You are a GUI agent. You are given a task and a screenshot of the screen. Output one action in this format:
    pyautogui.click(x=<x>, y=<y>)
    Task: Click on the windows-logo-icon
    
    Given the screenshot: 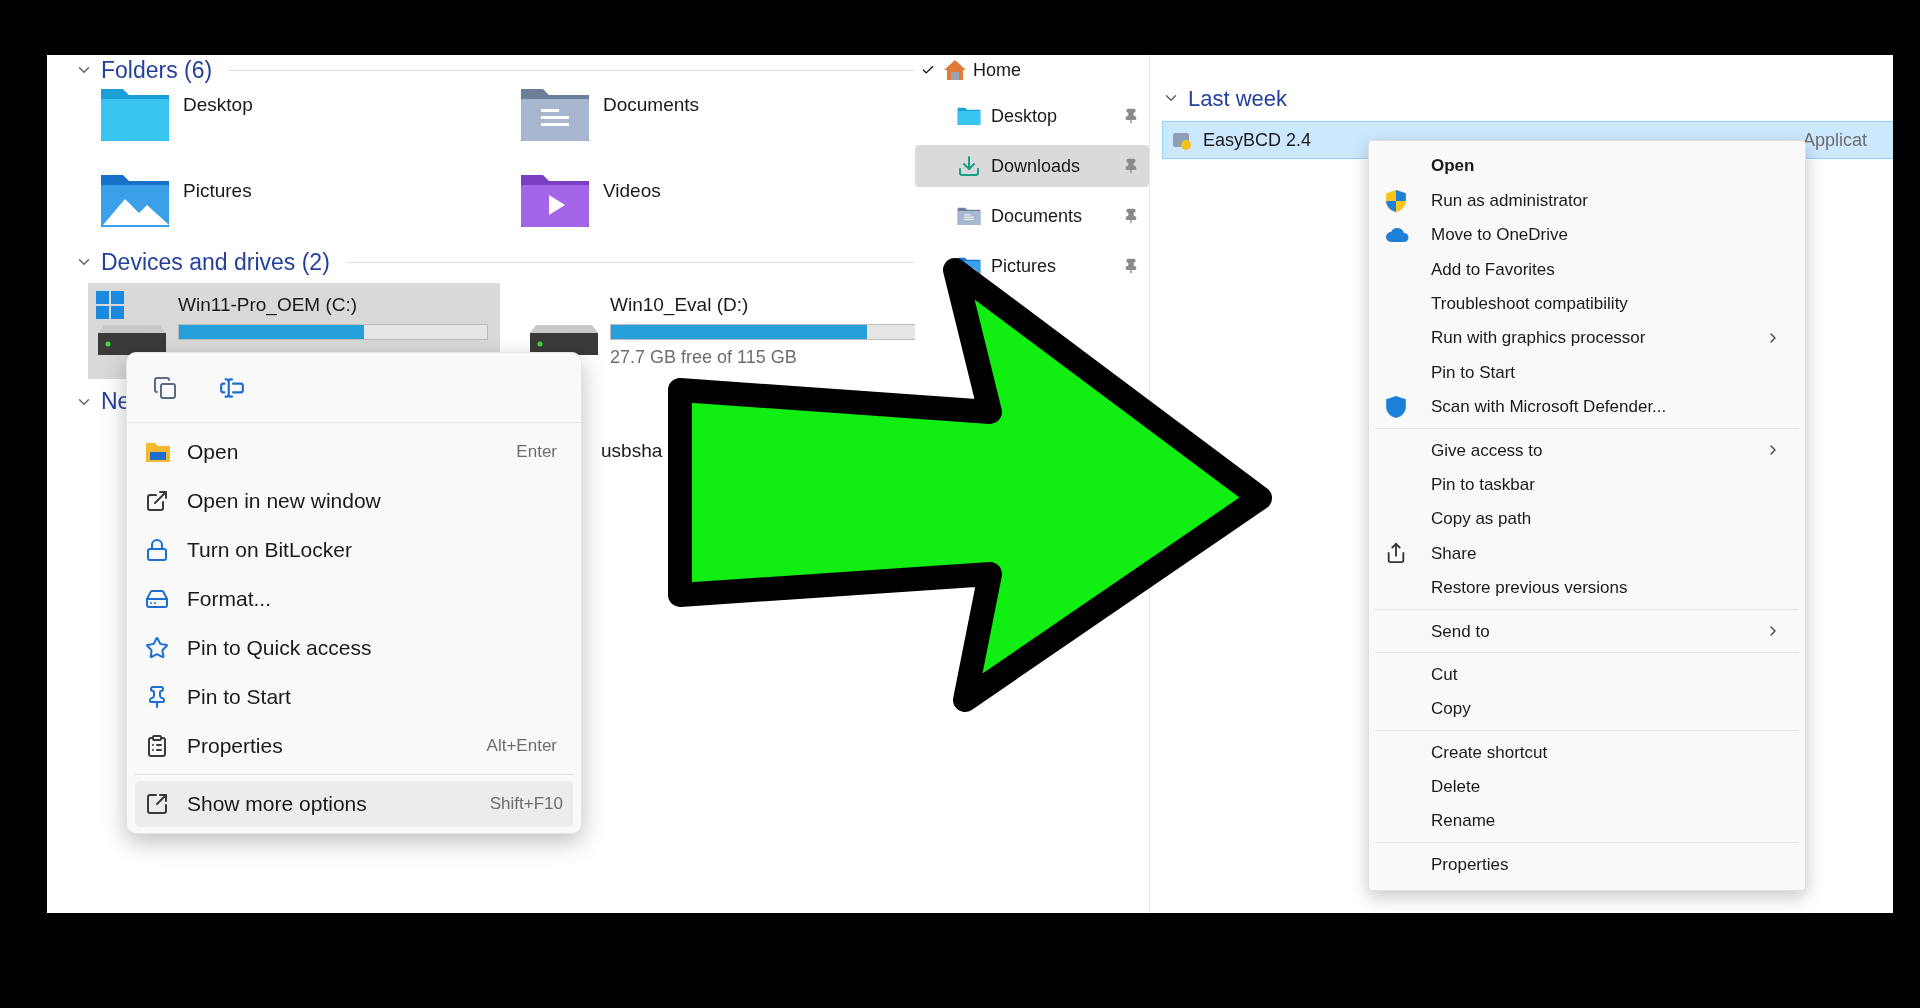 What is the action you would take?
    pyautogui.click(x=110, y=305)
    